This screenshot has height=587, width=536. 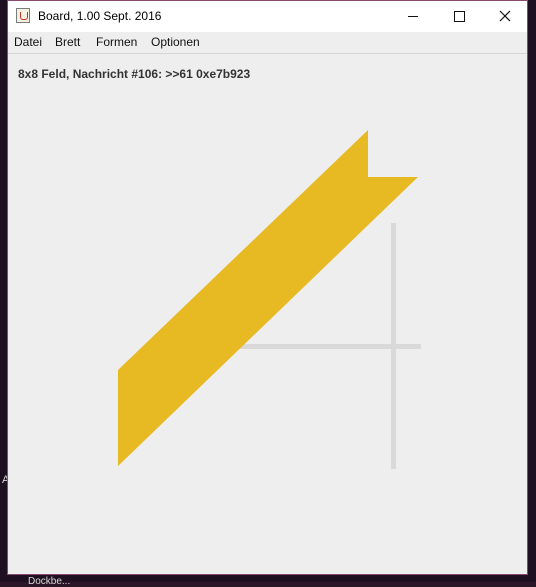 I want to click on menu-bar: Datei Brett Formen Optionen, so click(x=267, y=43).